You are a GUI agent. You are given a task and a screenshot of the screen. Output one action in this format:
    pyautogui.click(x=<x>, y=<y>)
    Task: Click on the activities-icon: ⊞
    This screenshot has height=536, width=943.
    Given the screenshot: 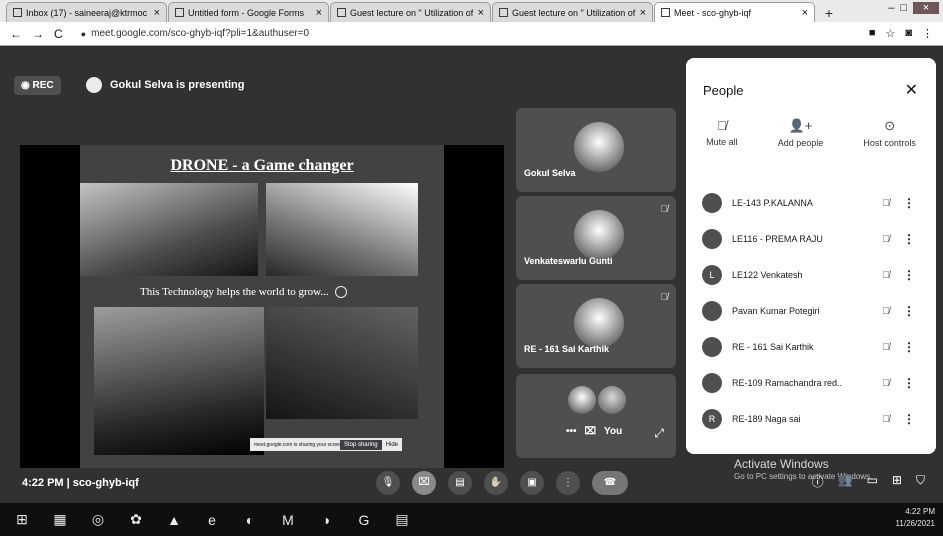 What is the action you would take?
    pyautogui.click(x=897, y=481)
    